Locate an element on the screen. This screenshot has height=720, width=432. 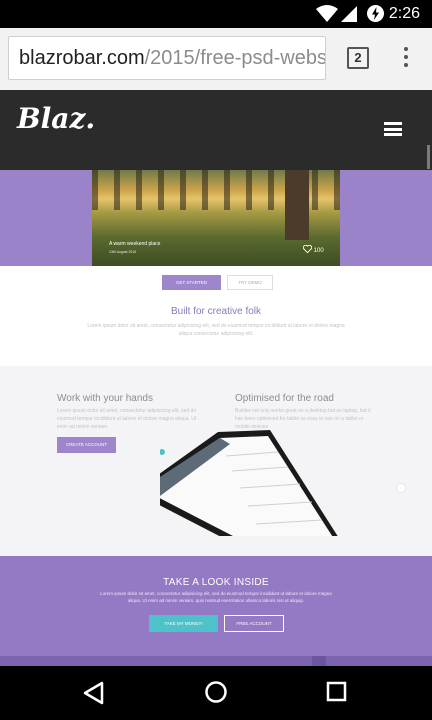
browser-toolbar: blazrobar.com/2015/free-psd-webs 2 is located at coordinates (216, 59).